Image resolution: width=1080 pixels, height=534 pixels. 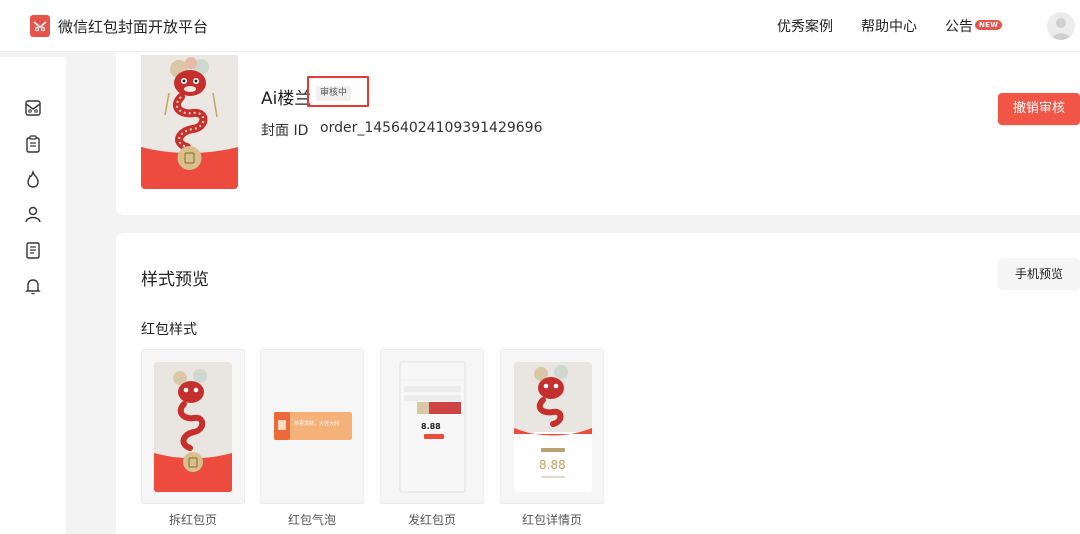 I want to click on cover-name: Ai楼兰, so click(x=286, y=99).